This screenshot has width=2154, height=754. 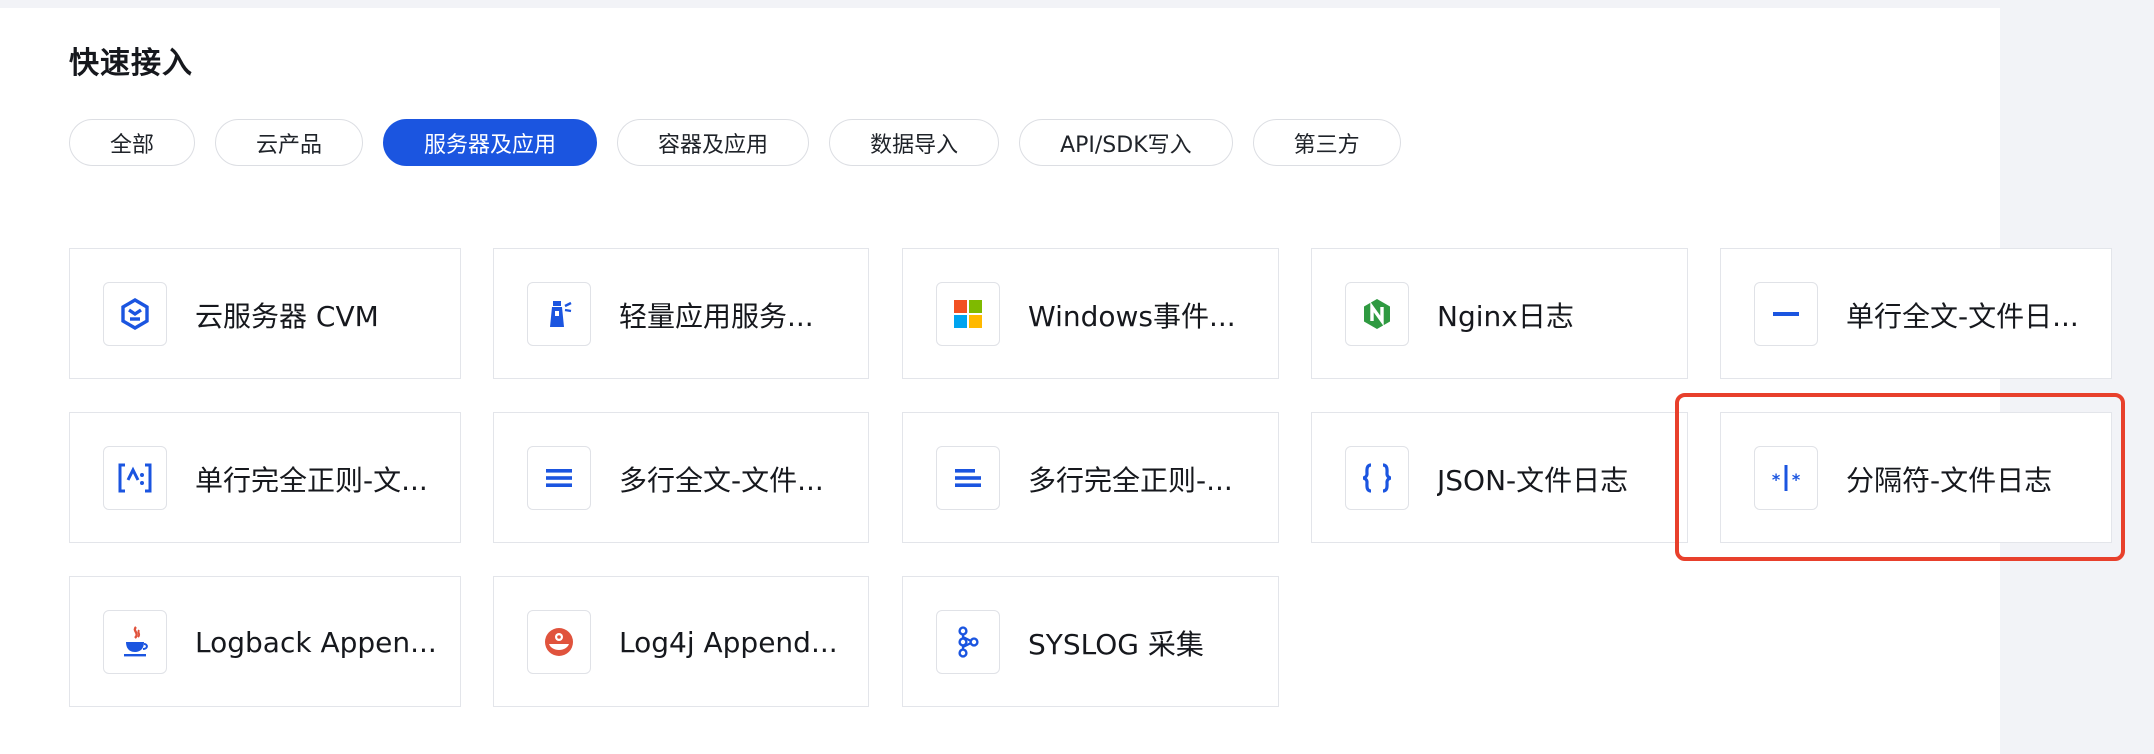 I want to click on card-label: 分隔符-文件日志, so click(x=1949, y=480).